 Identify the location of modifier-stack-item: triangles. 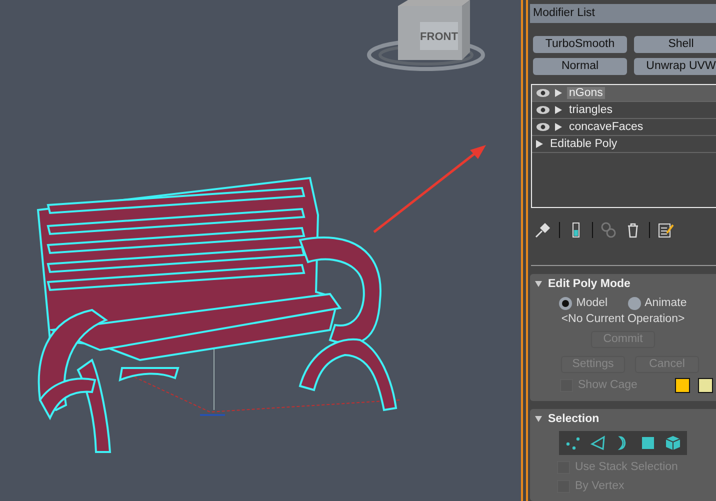
(624, 110).